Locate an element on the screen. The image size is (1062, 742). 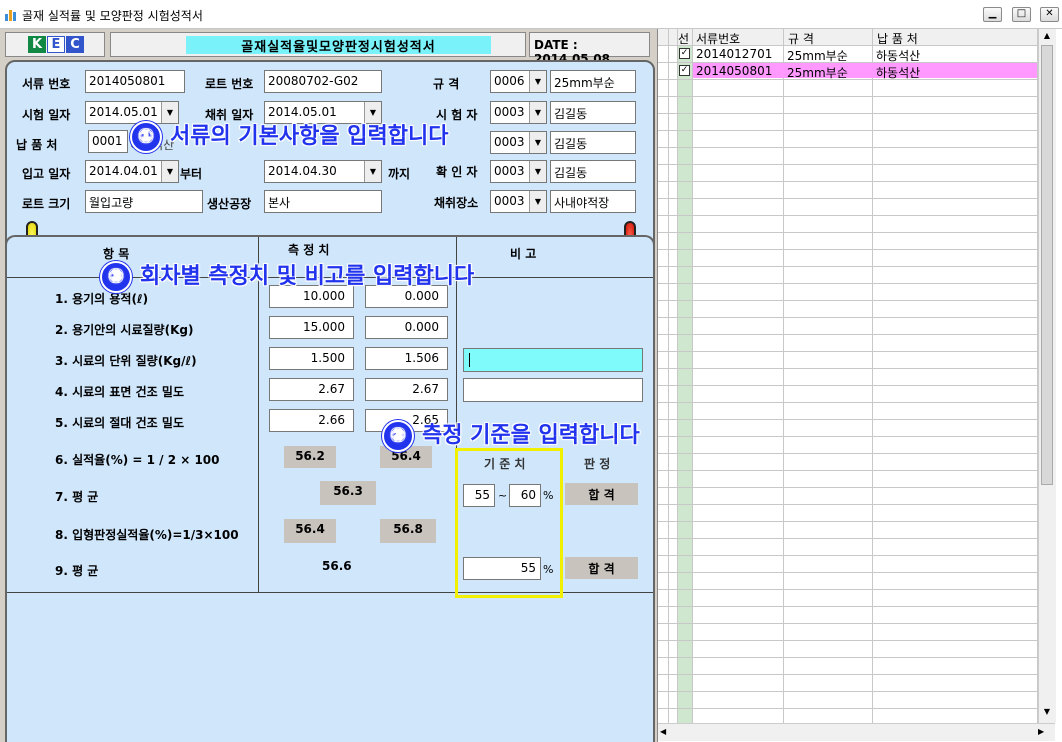
row8-value2: 56.8 is located at coordinates (408, 531).